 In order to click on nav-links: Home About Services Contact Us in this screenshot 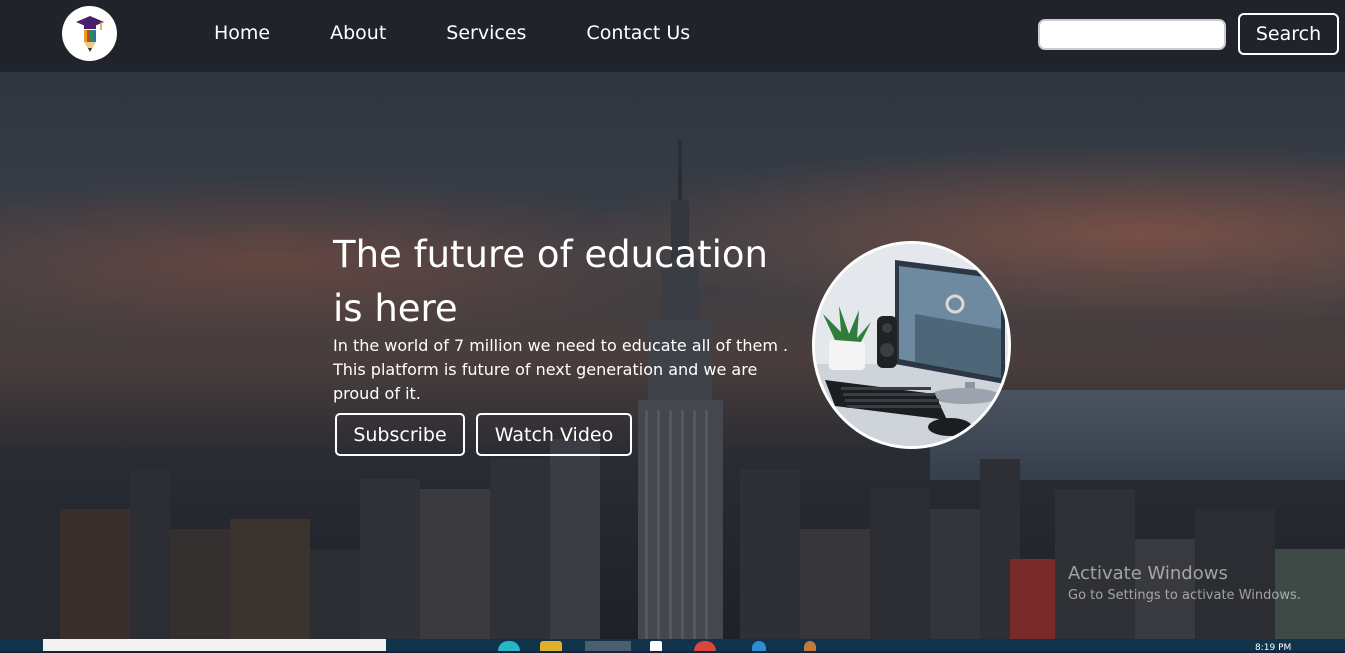, I will do `click(482, 33)`.